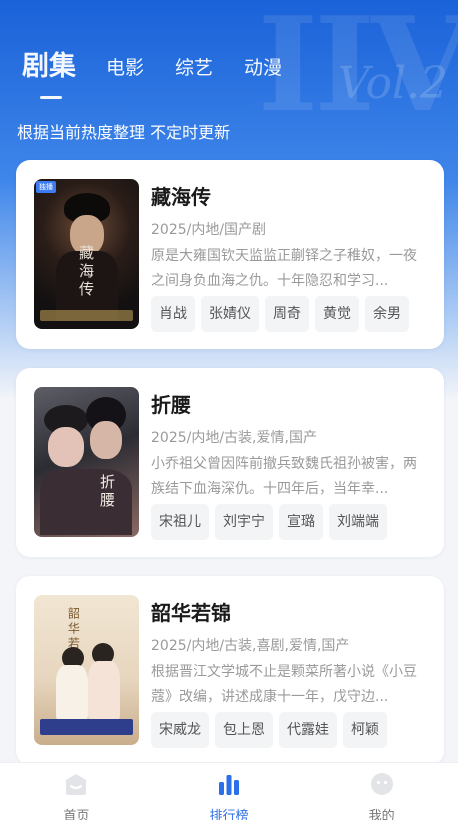 Image resolution: width=458 pixels, height=820 pixels. I want to click on nav-home: 首页, so click(76, 791).